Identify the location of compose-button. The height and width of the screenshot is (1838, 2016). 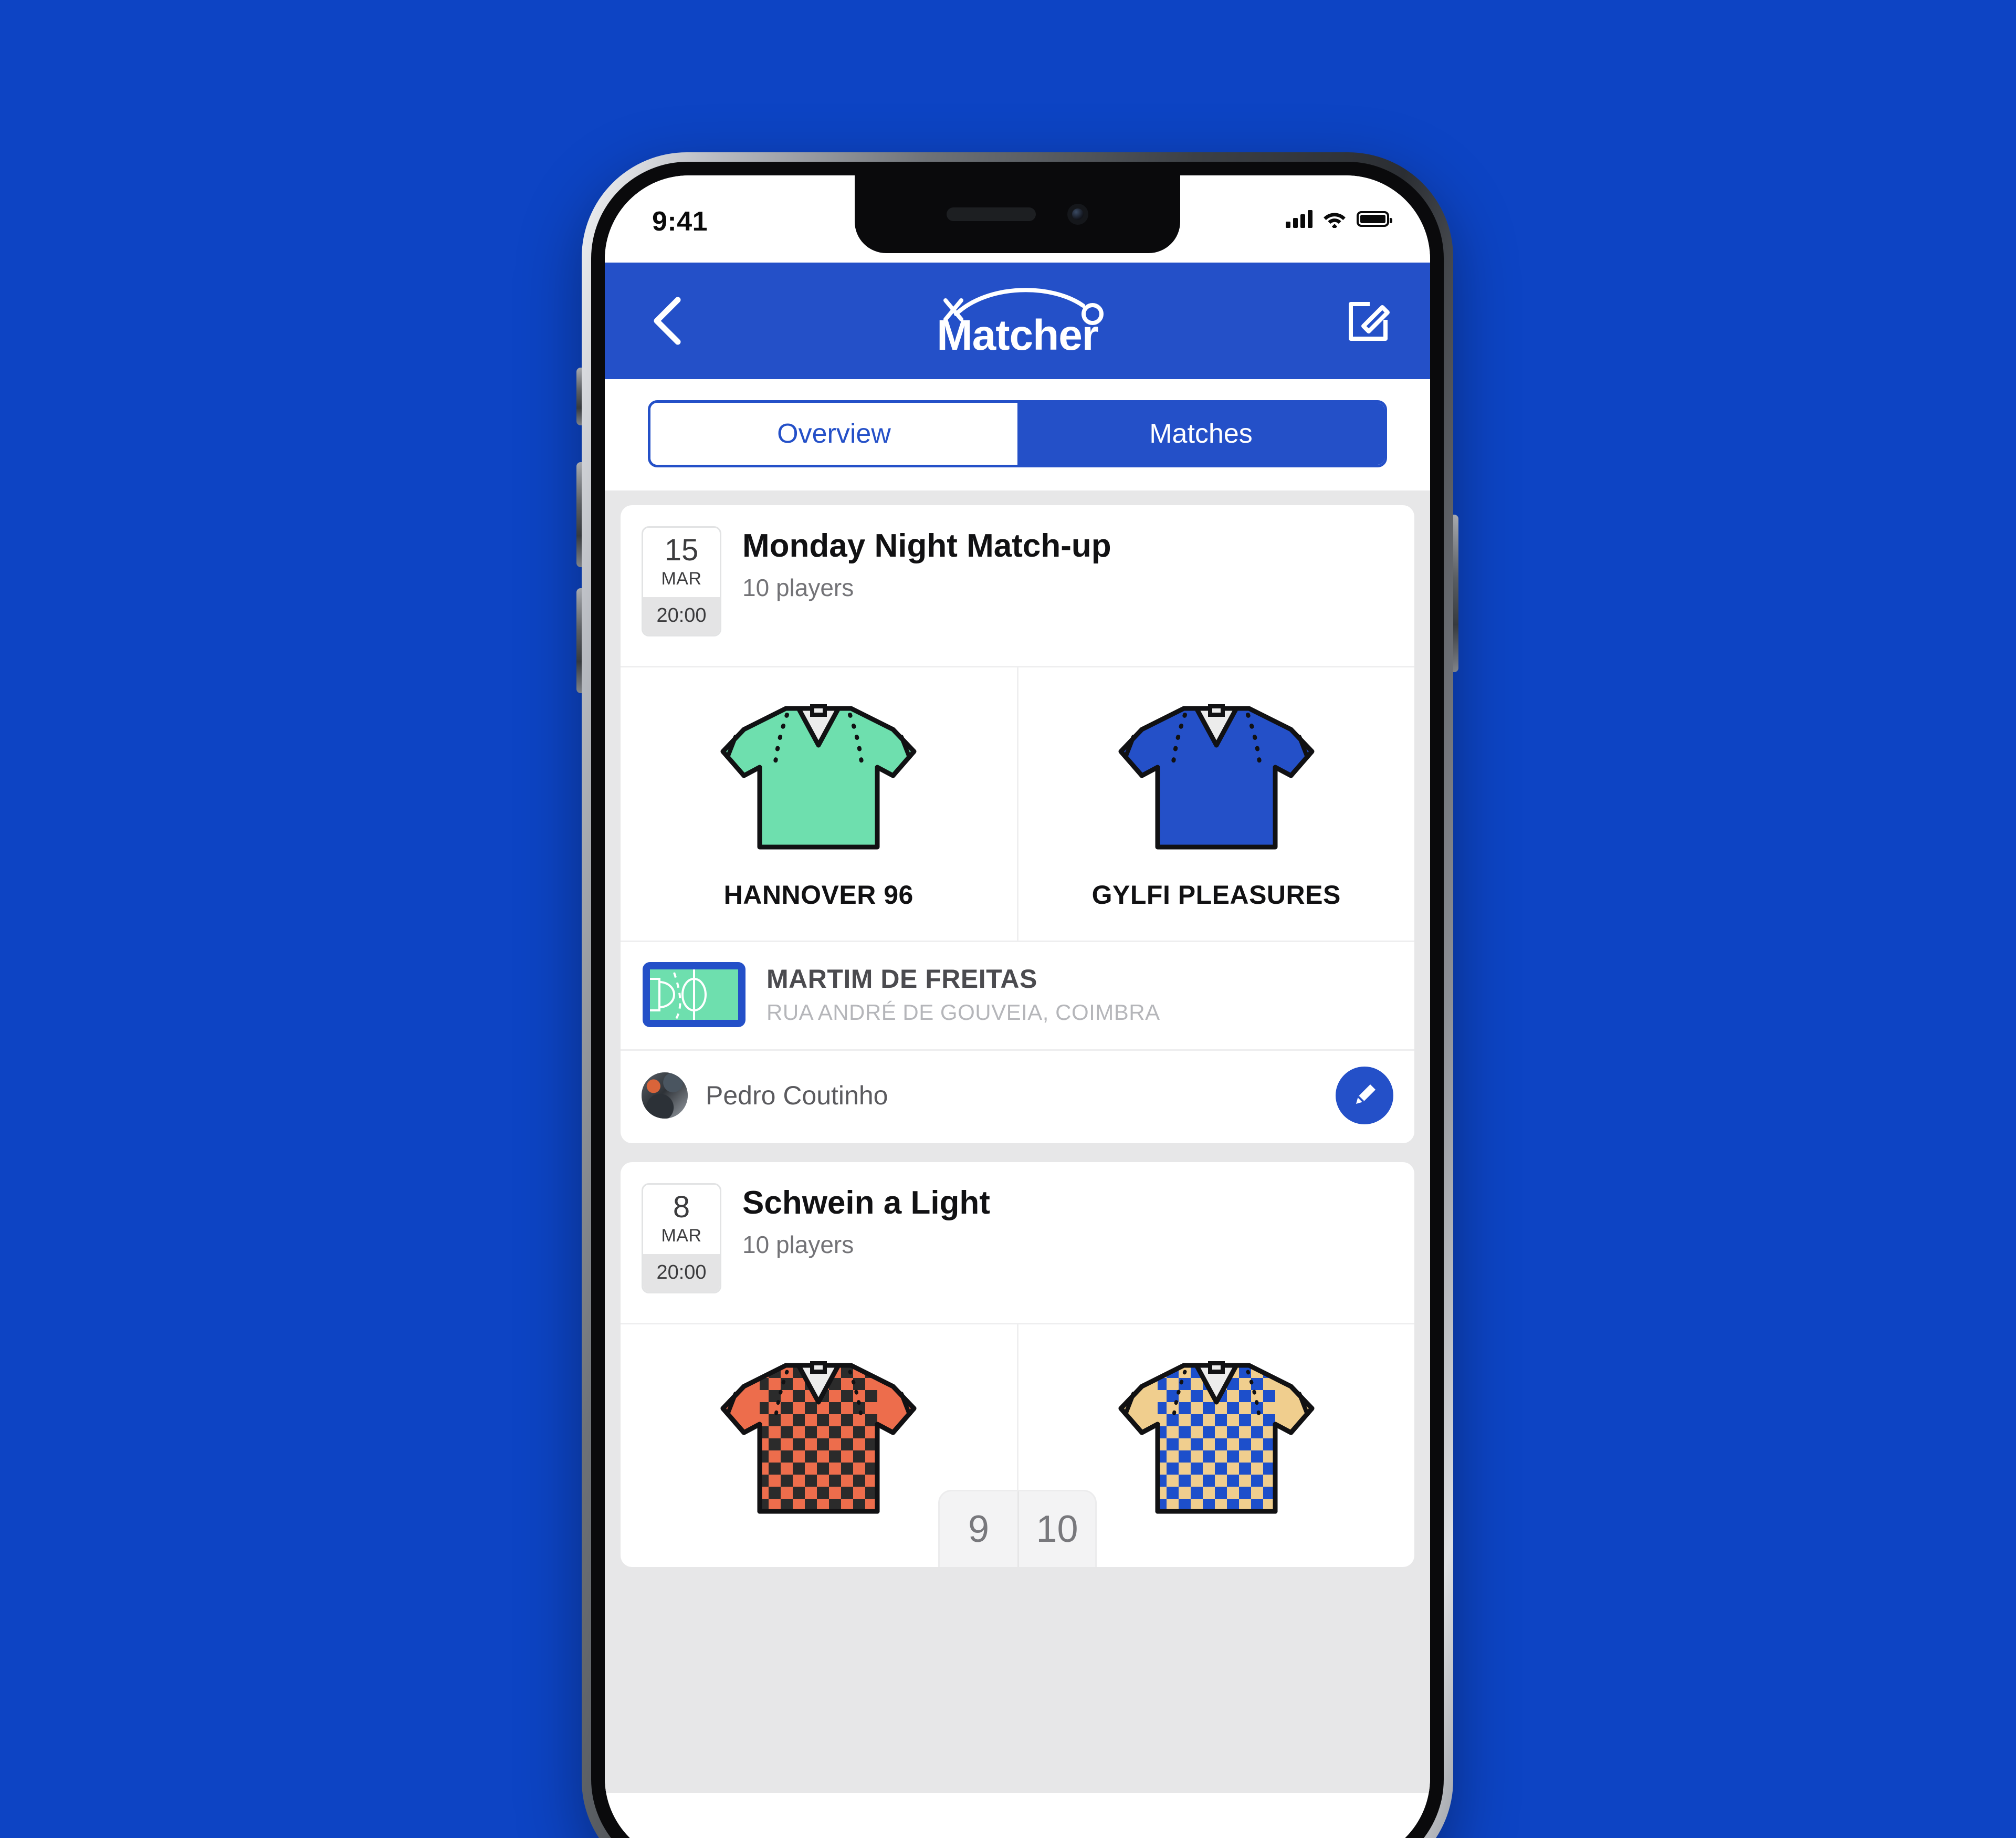
(1369, 321).